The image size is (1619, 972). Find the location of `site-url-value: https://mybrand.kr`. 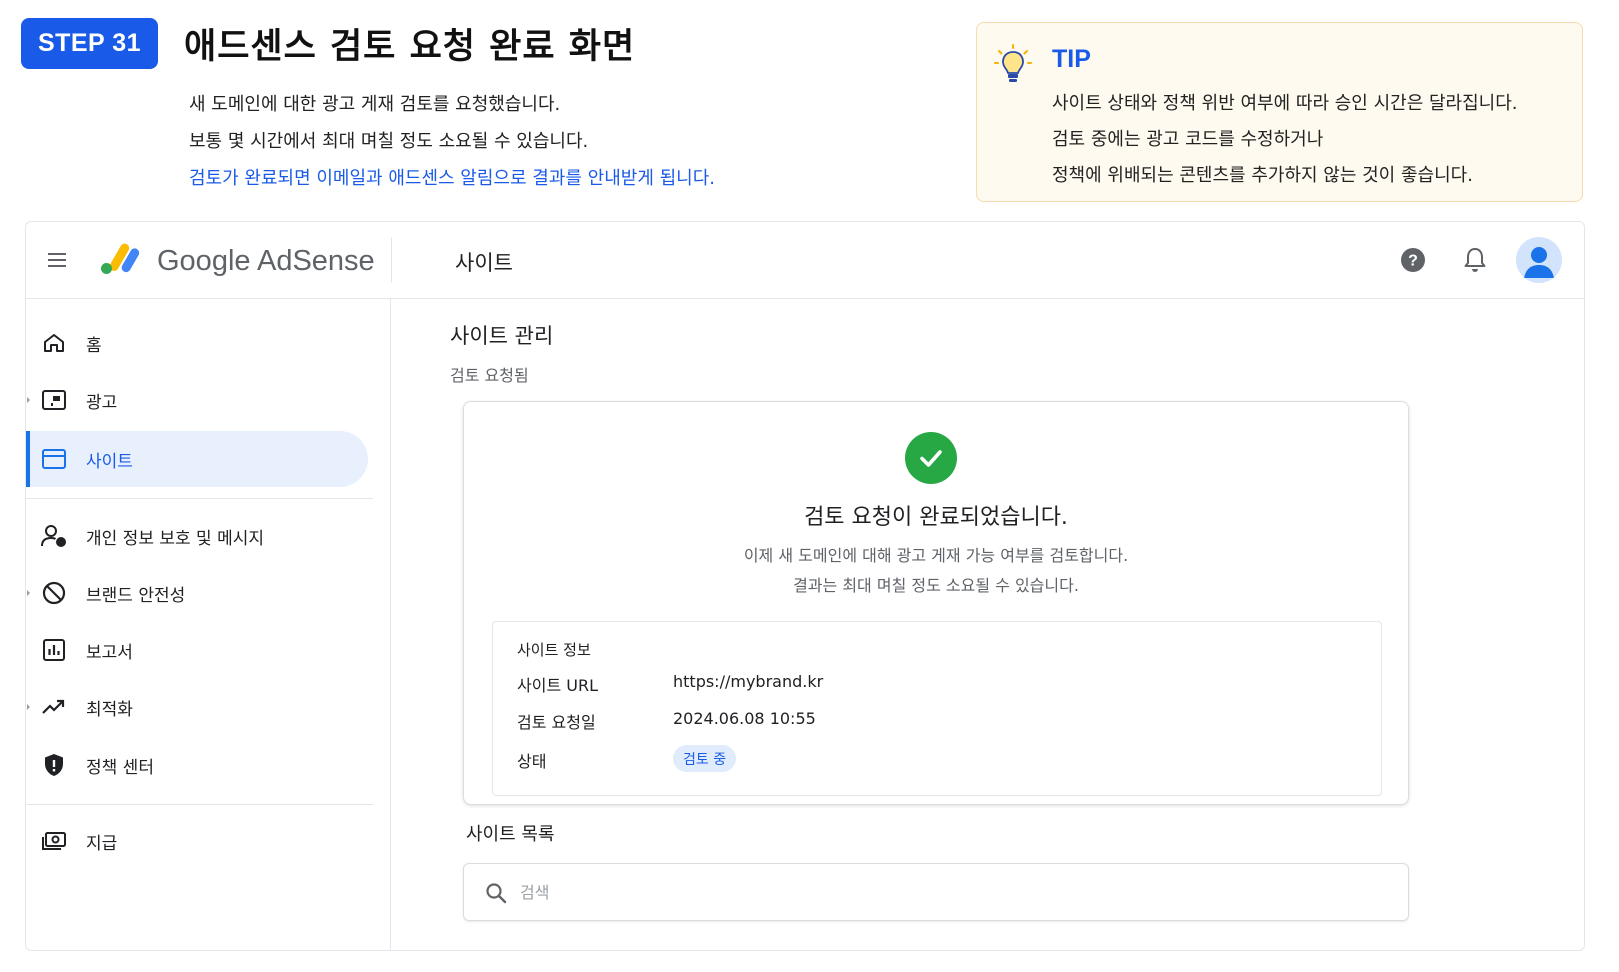

site-url-value: https://mybrand.kr is located at coordinates (748, 681).